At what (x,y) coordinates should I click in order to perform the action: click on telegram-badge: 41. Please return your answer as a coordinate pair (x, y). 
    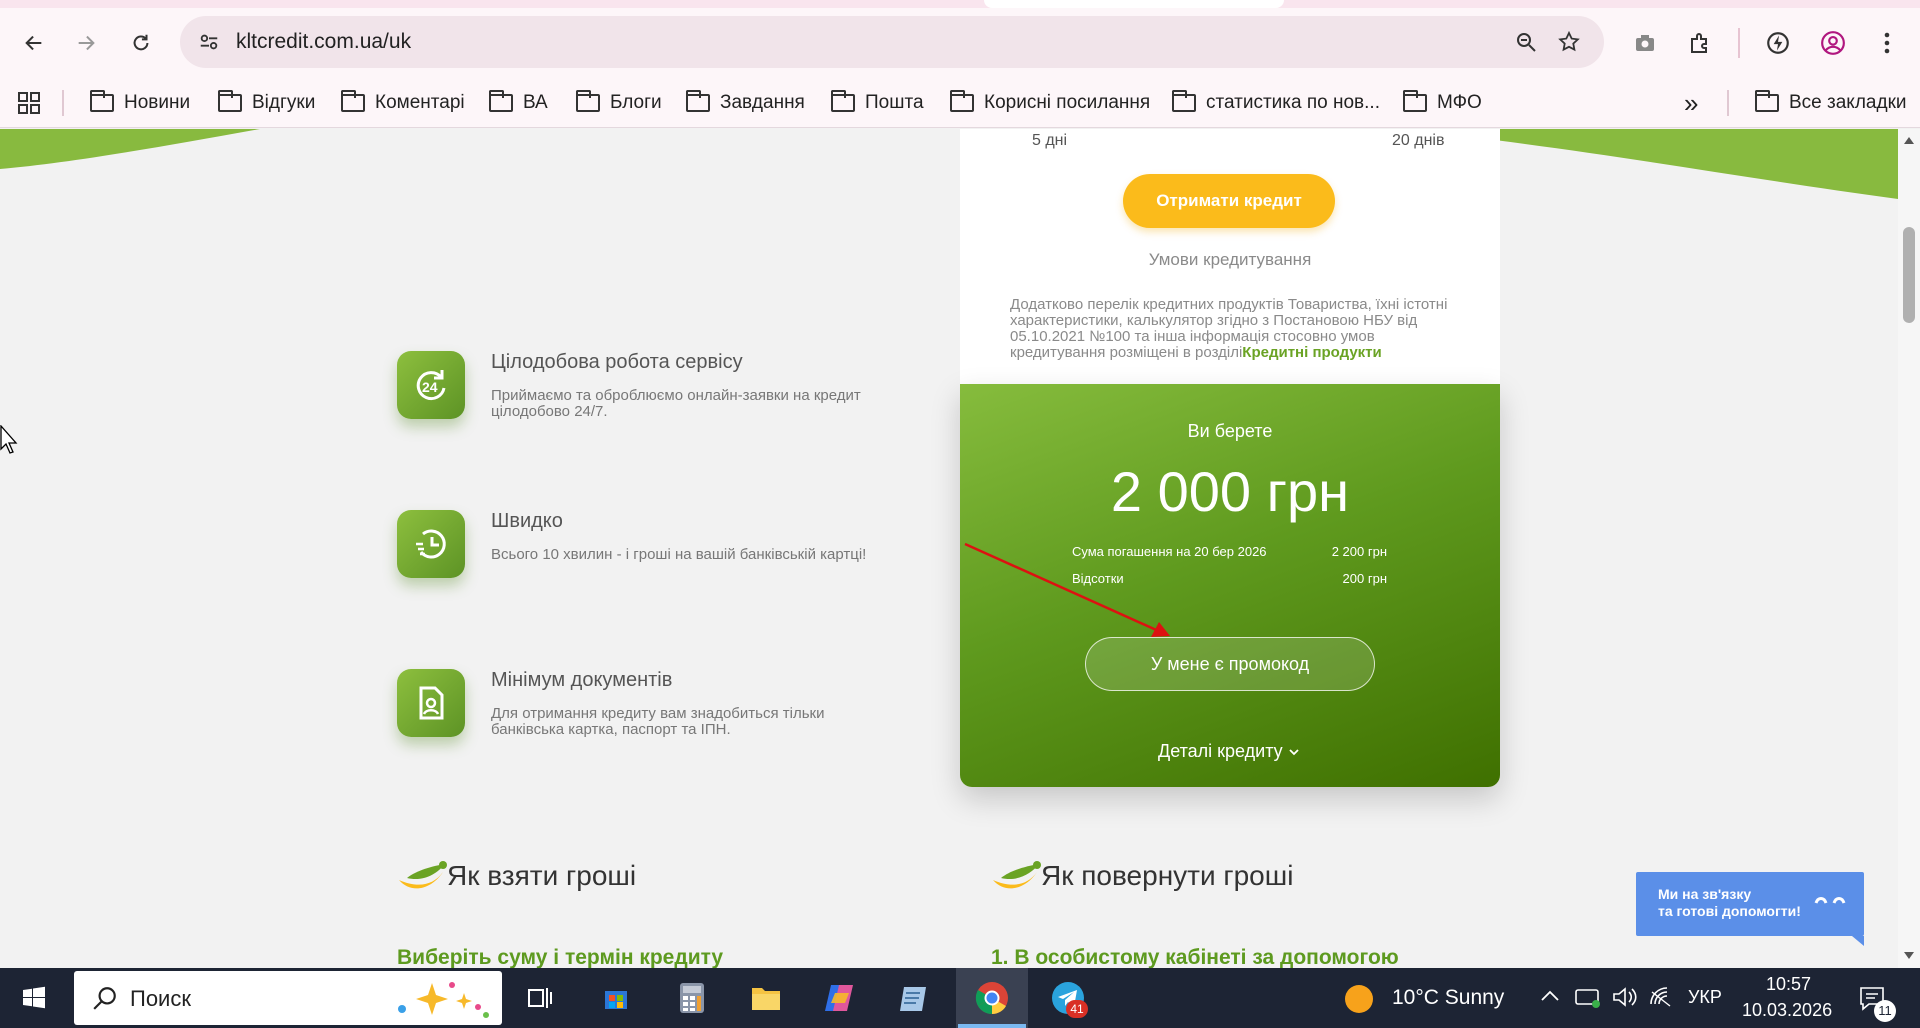
    Looking at the image, I should click on (1077, 1009).